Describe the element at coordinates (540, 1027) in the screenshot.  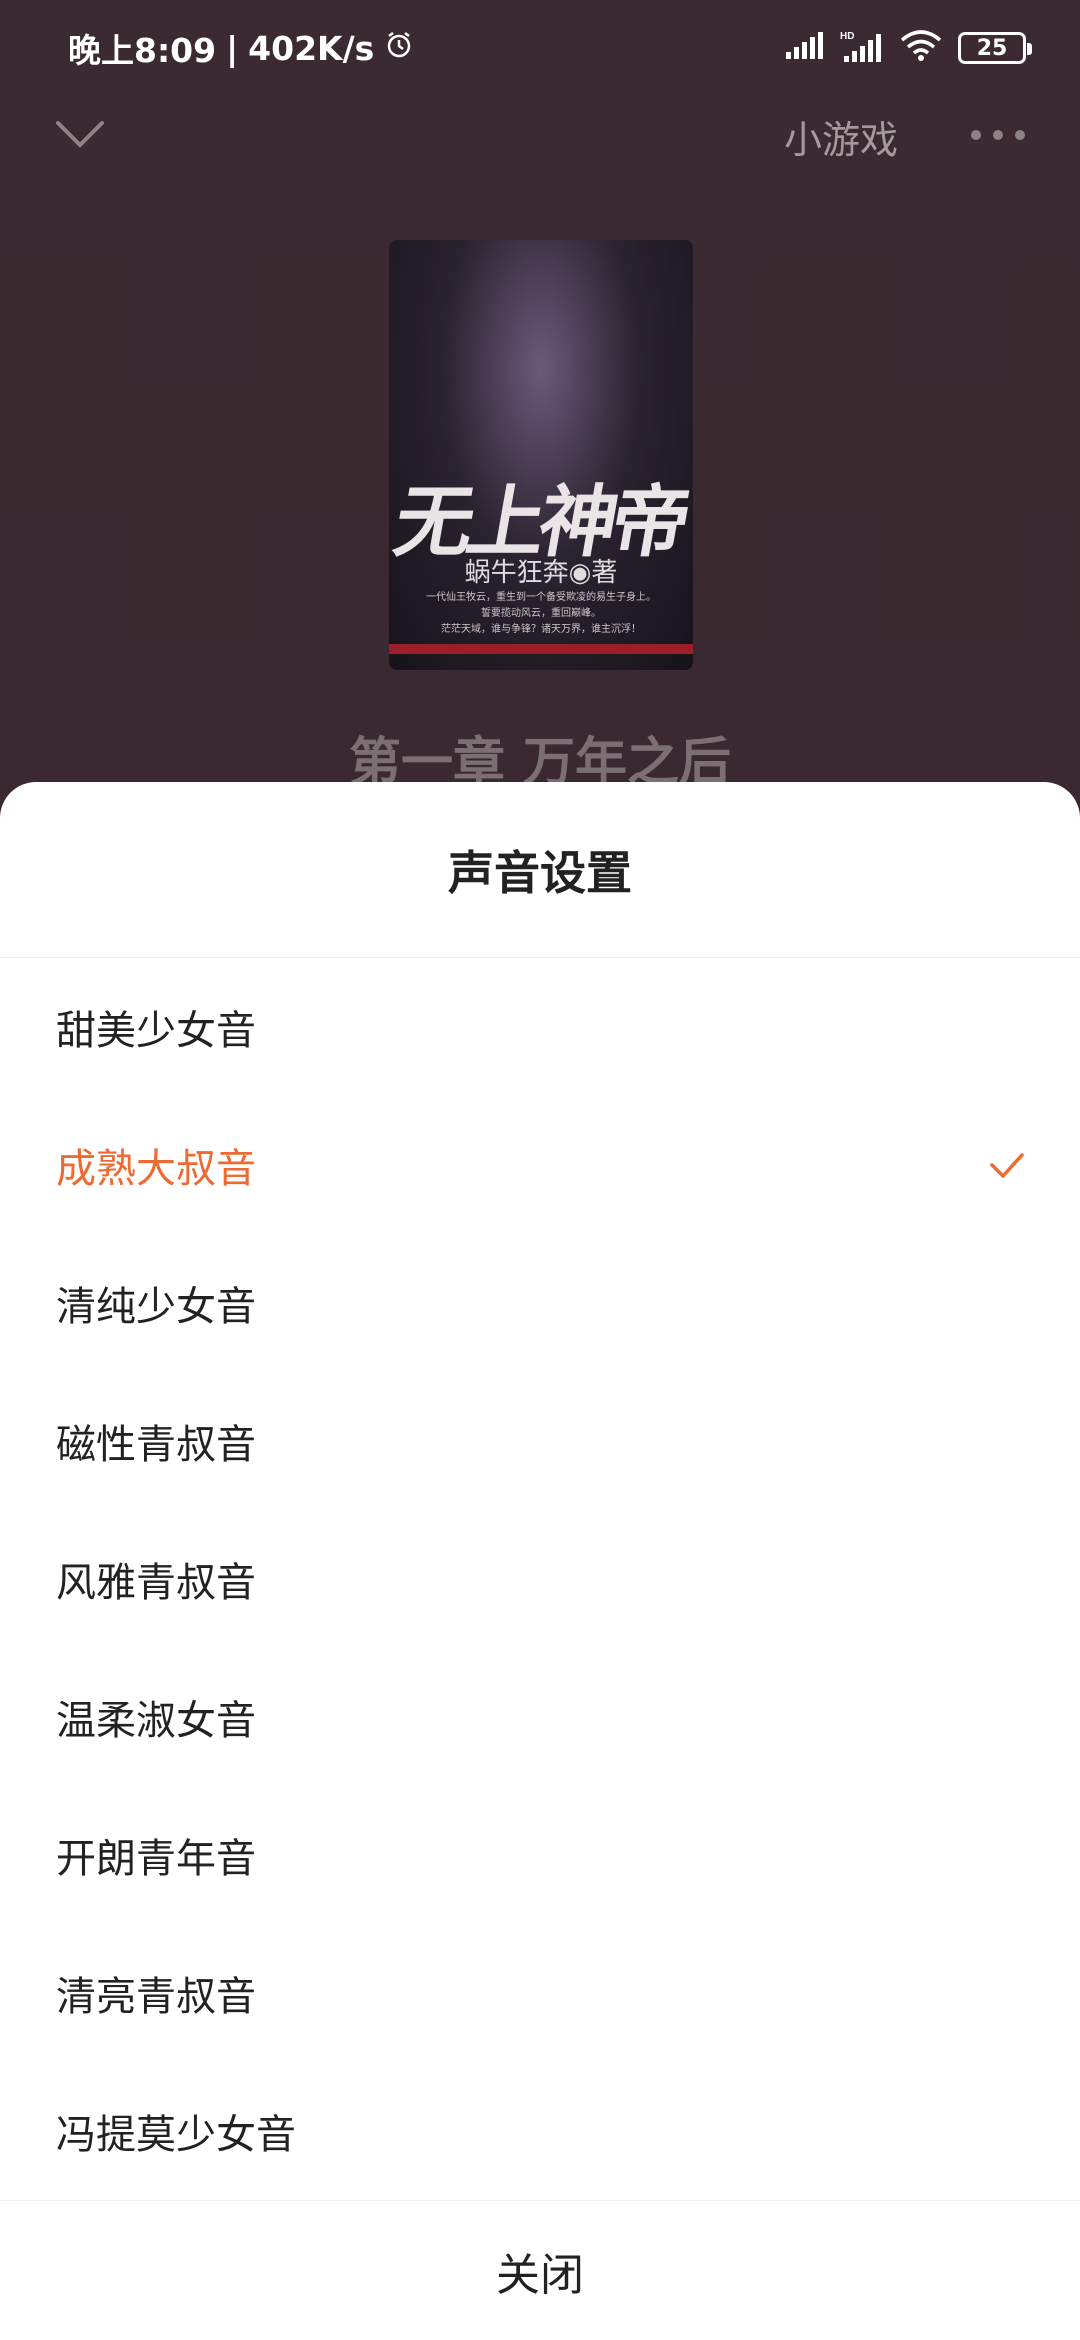
I see `voice-option: 甜美少女音` at that location.